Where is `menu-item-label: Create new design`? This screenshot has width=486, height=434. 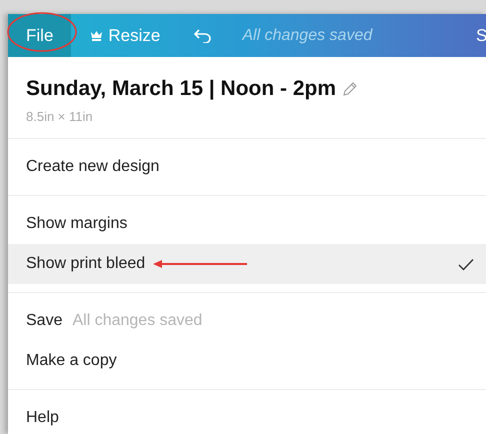
menu-item-label: Create new design is located at coordinates (93, 167).